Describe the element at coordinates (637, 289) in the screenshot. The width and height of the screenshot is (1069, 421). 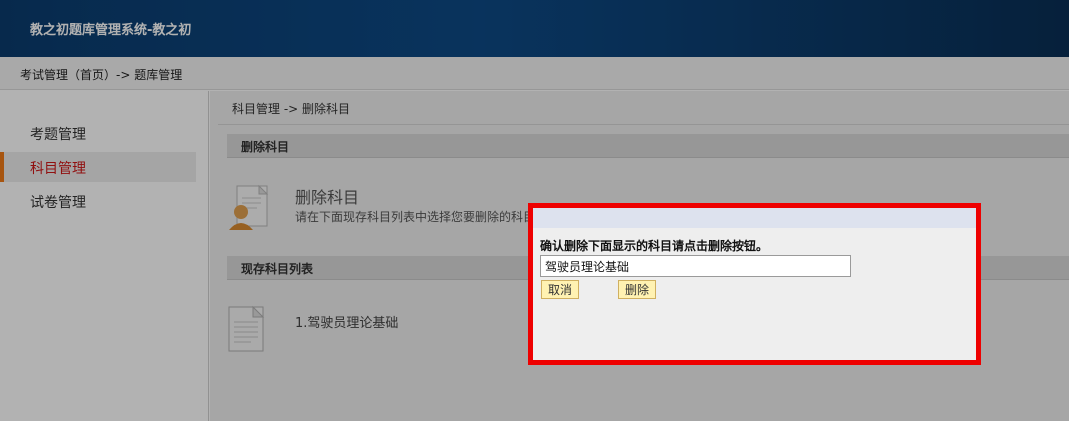
I see `delete-button: 删除` at that location.